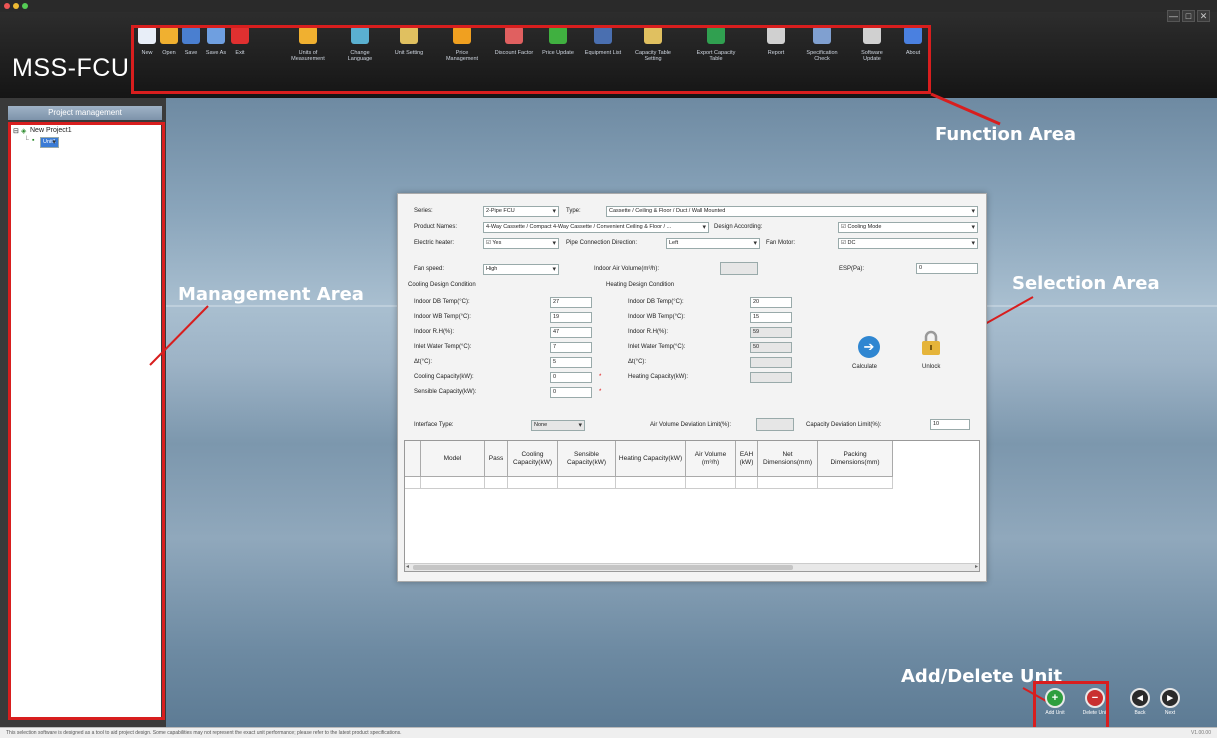 The image size is (1217, 738). Describe the element at coordinates (739, 268) in the screenshot. I see `indoor-air-volume-input` at that location.